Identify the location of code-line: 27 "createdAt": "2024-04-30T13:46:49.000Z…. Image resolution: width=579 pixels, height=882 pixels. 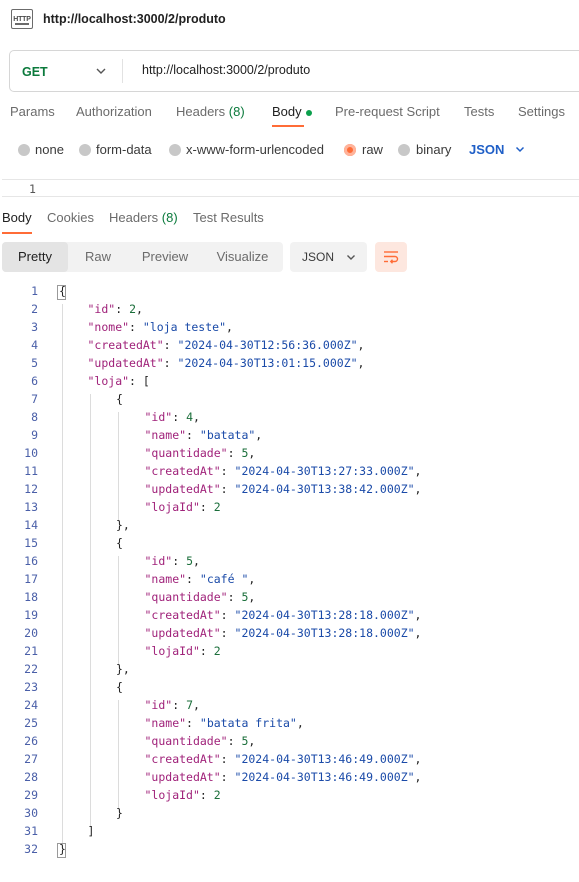
(289, 761).